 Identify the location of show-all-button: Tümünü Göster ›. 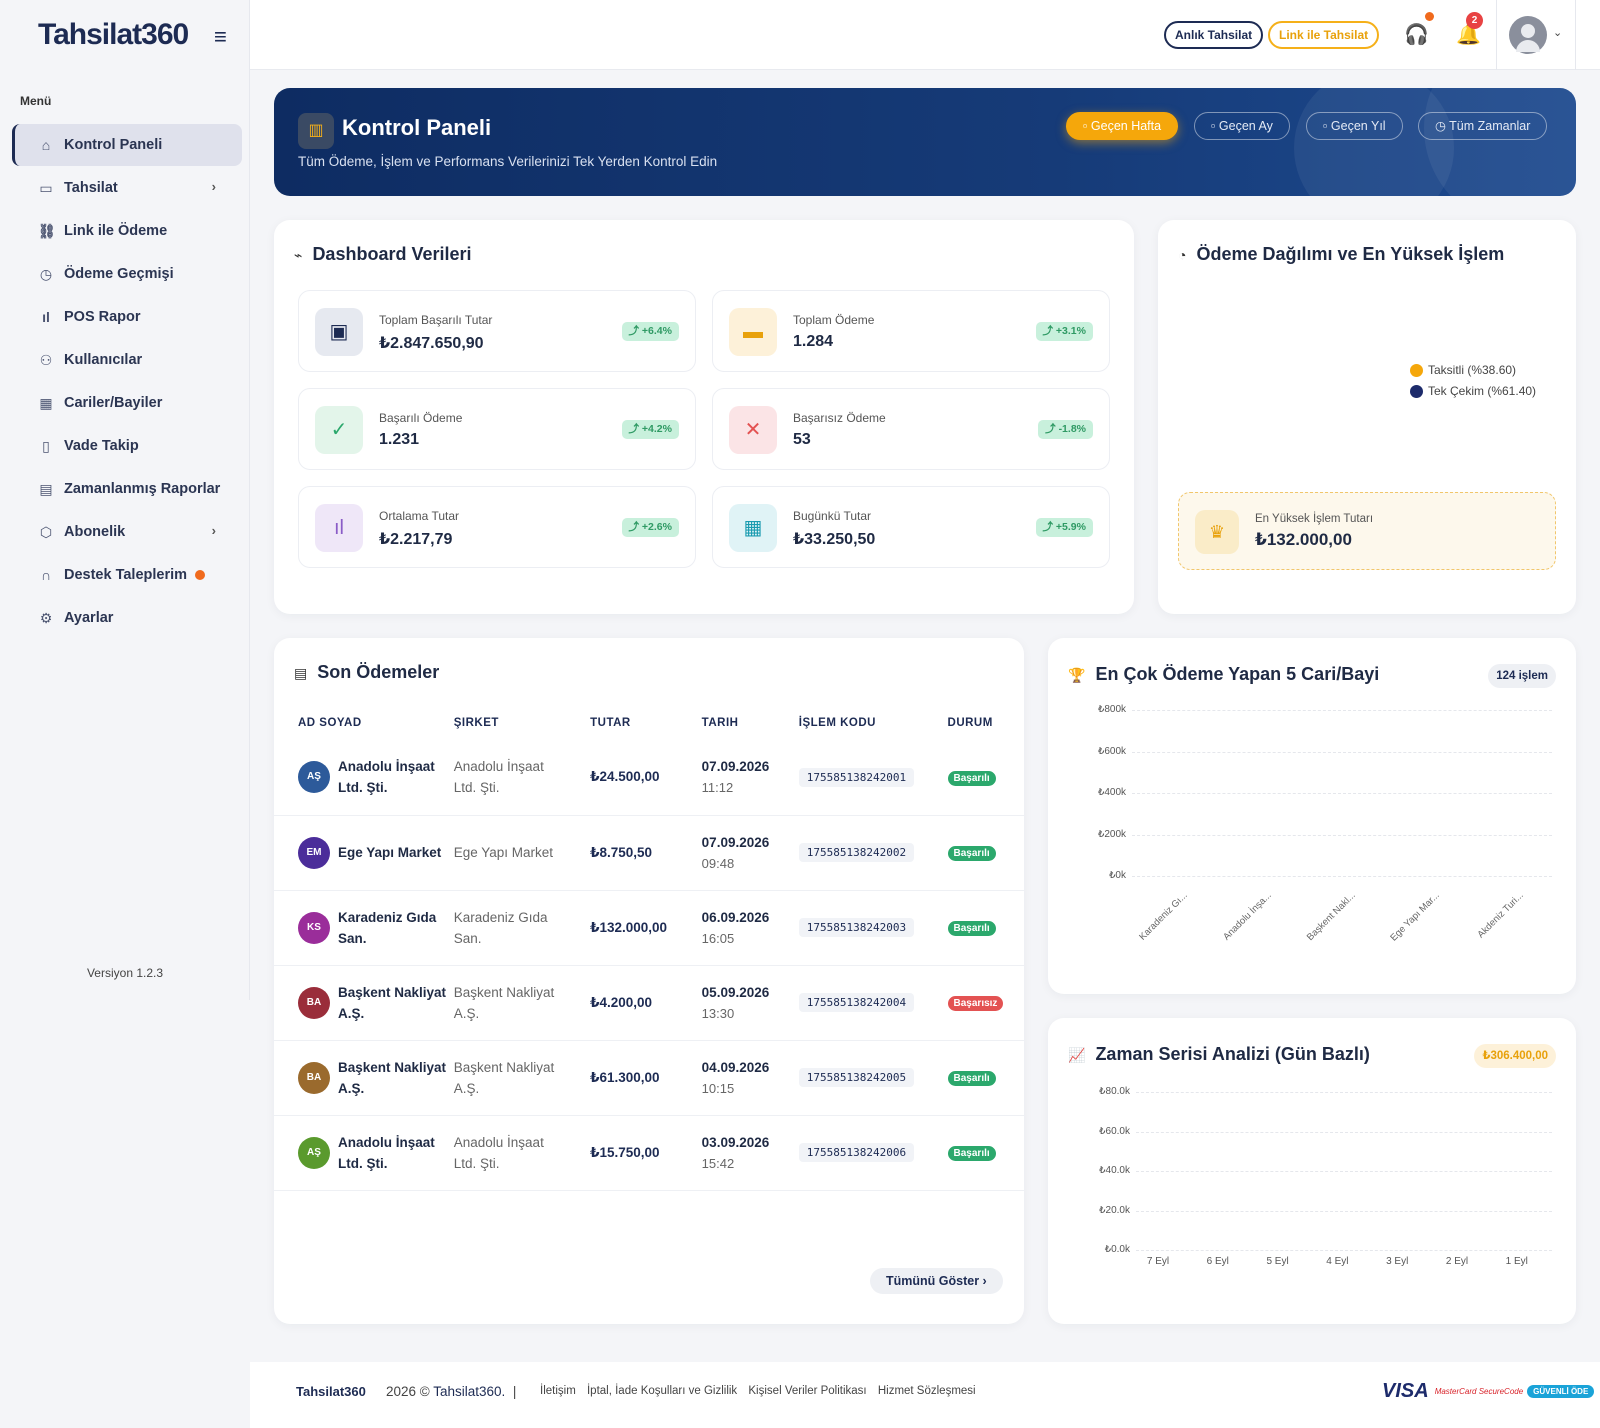
(936, 1281).